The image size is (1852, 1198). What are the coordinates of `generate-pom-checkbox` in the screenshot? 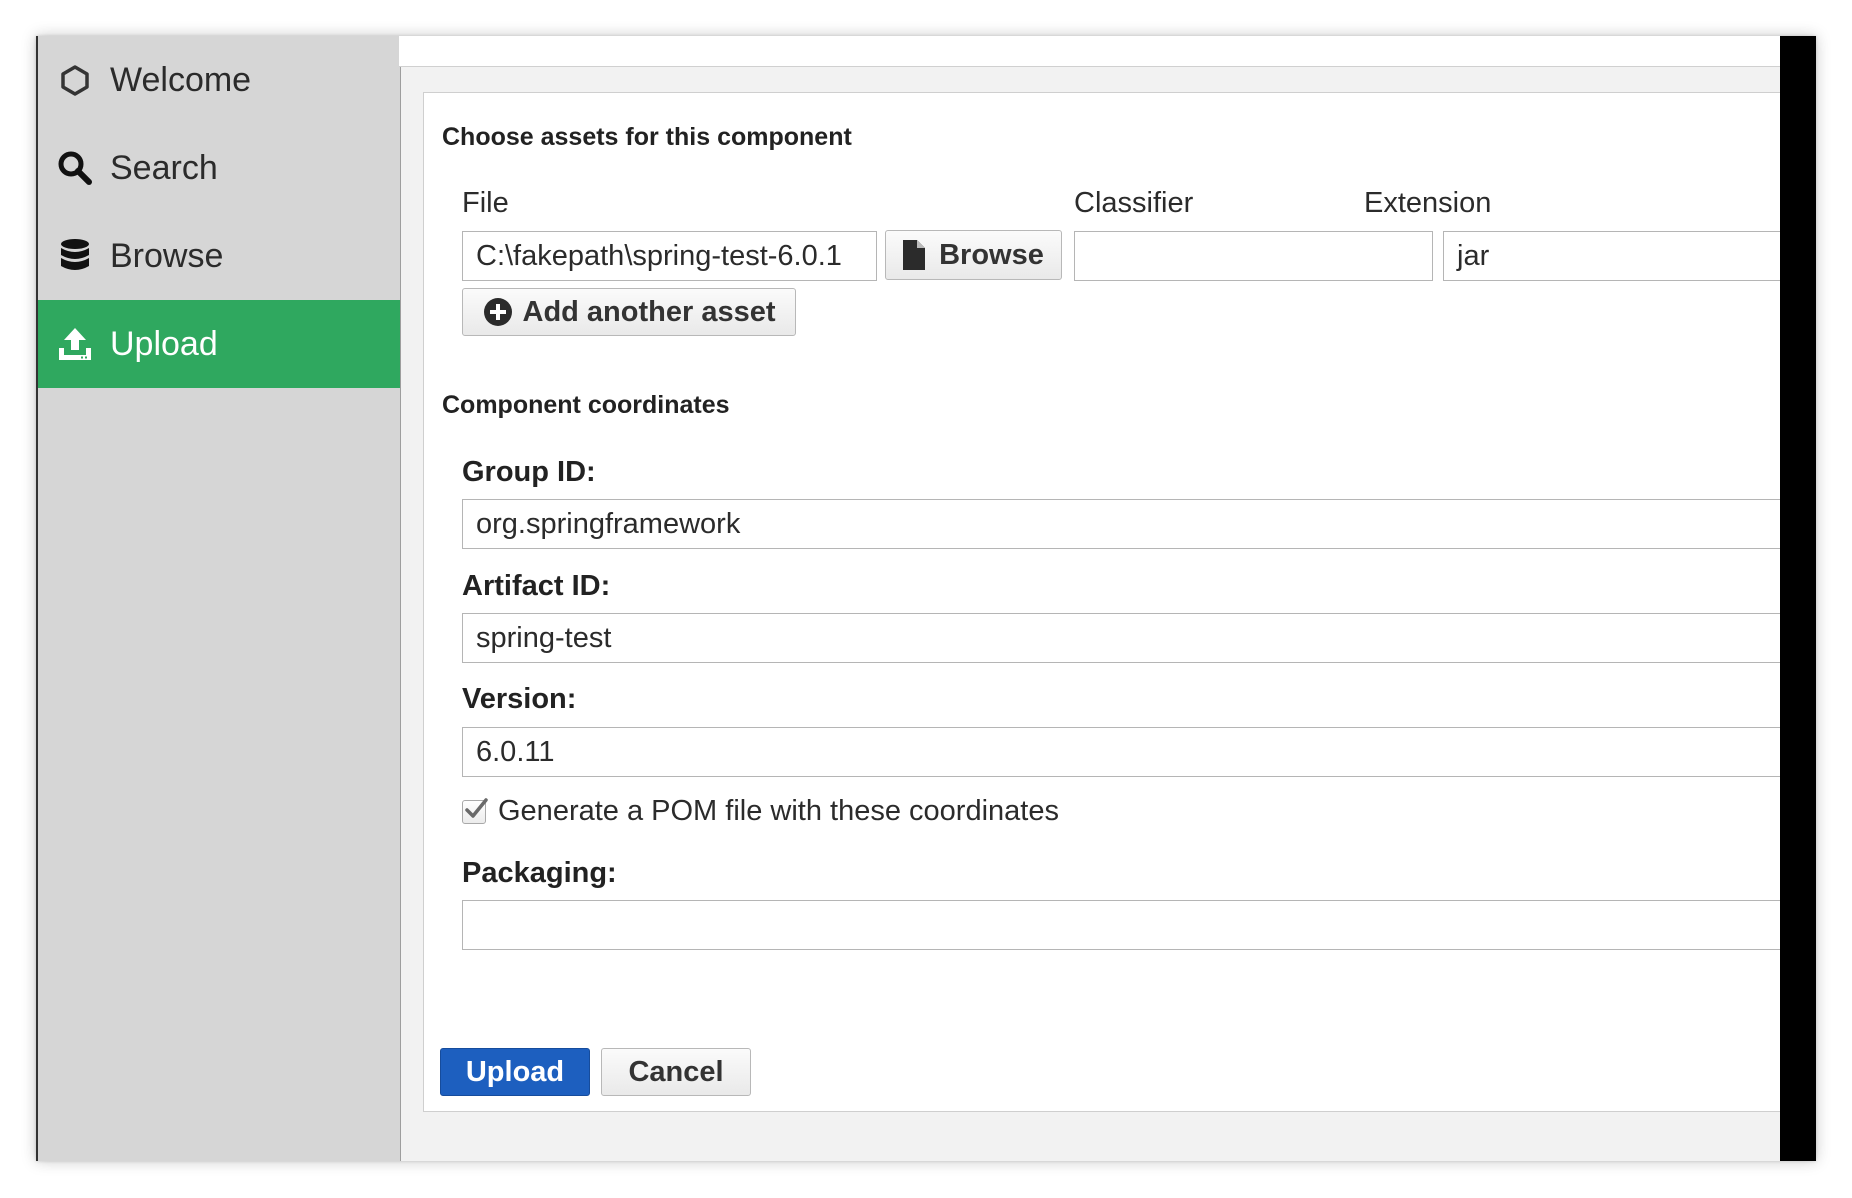 It's located at (475, 810).